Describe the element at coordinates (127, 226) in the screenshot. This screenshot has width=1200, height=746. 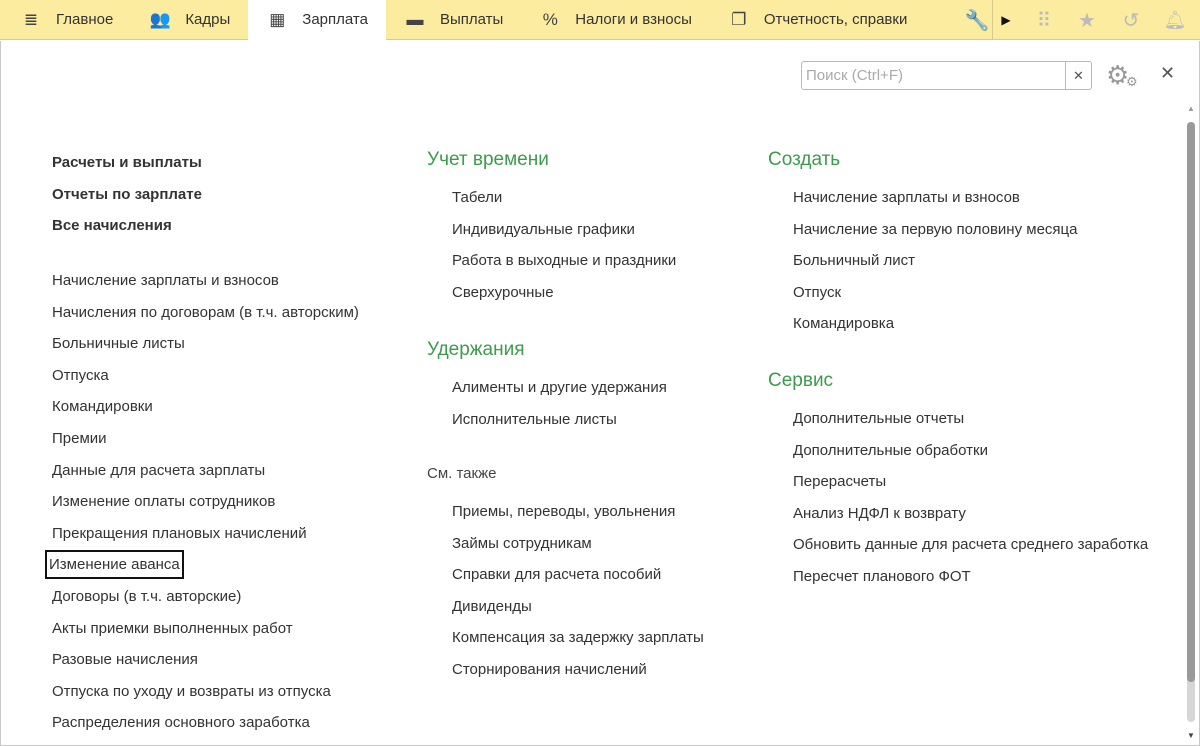
I see `nav-link: Все начисления` at that location.